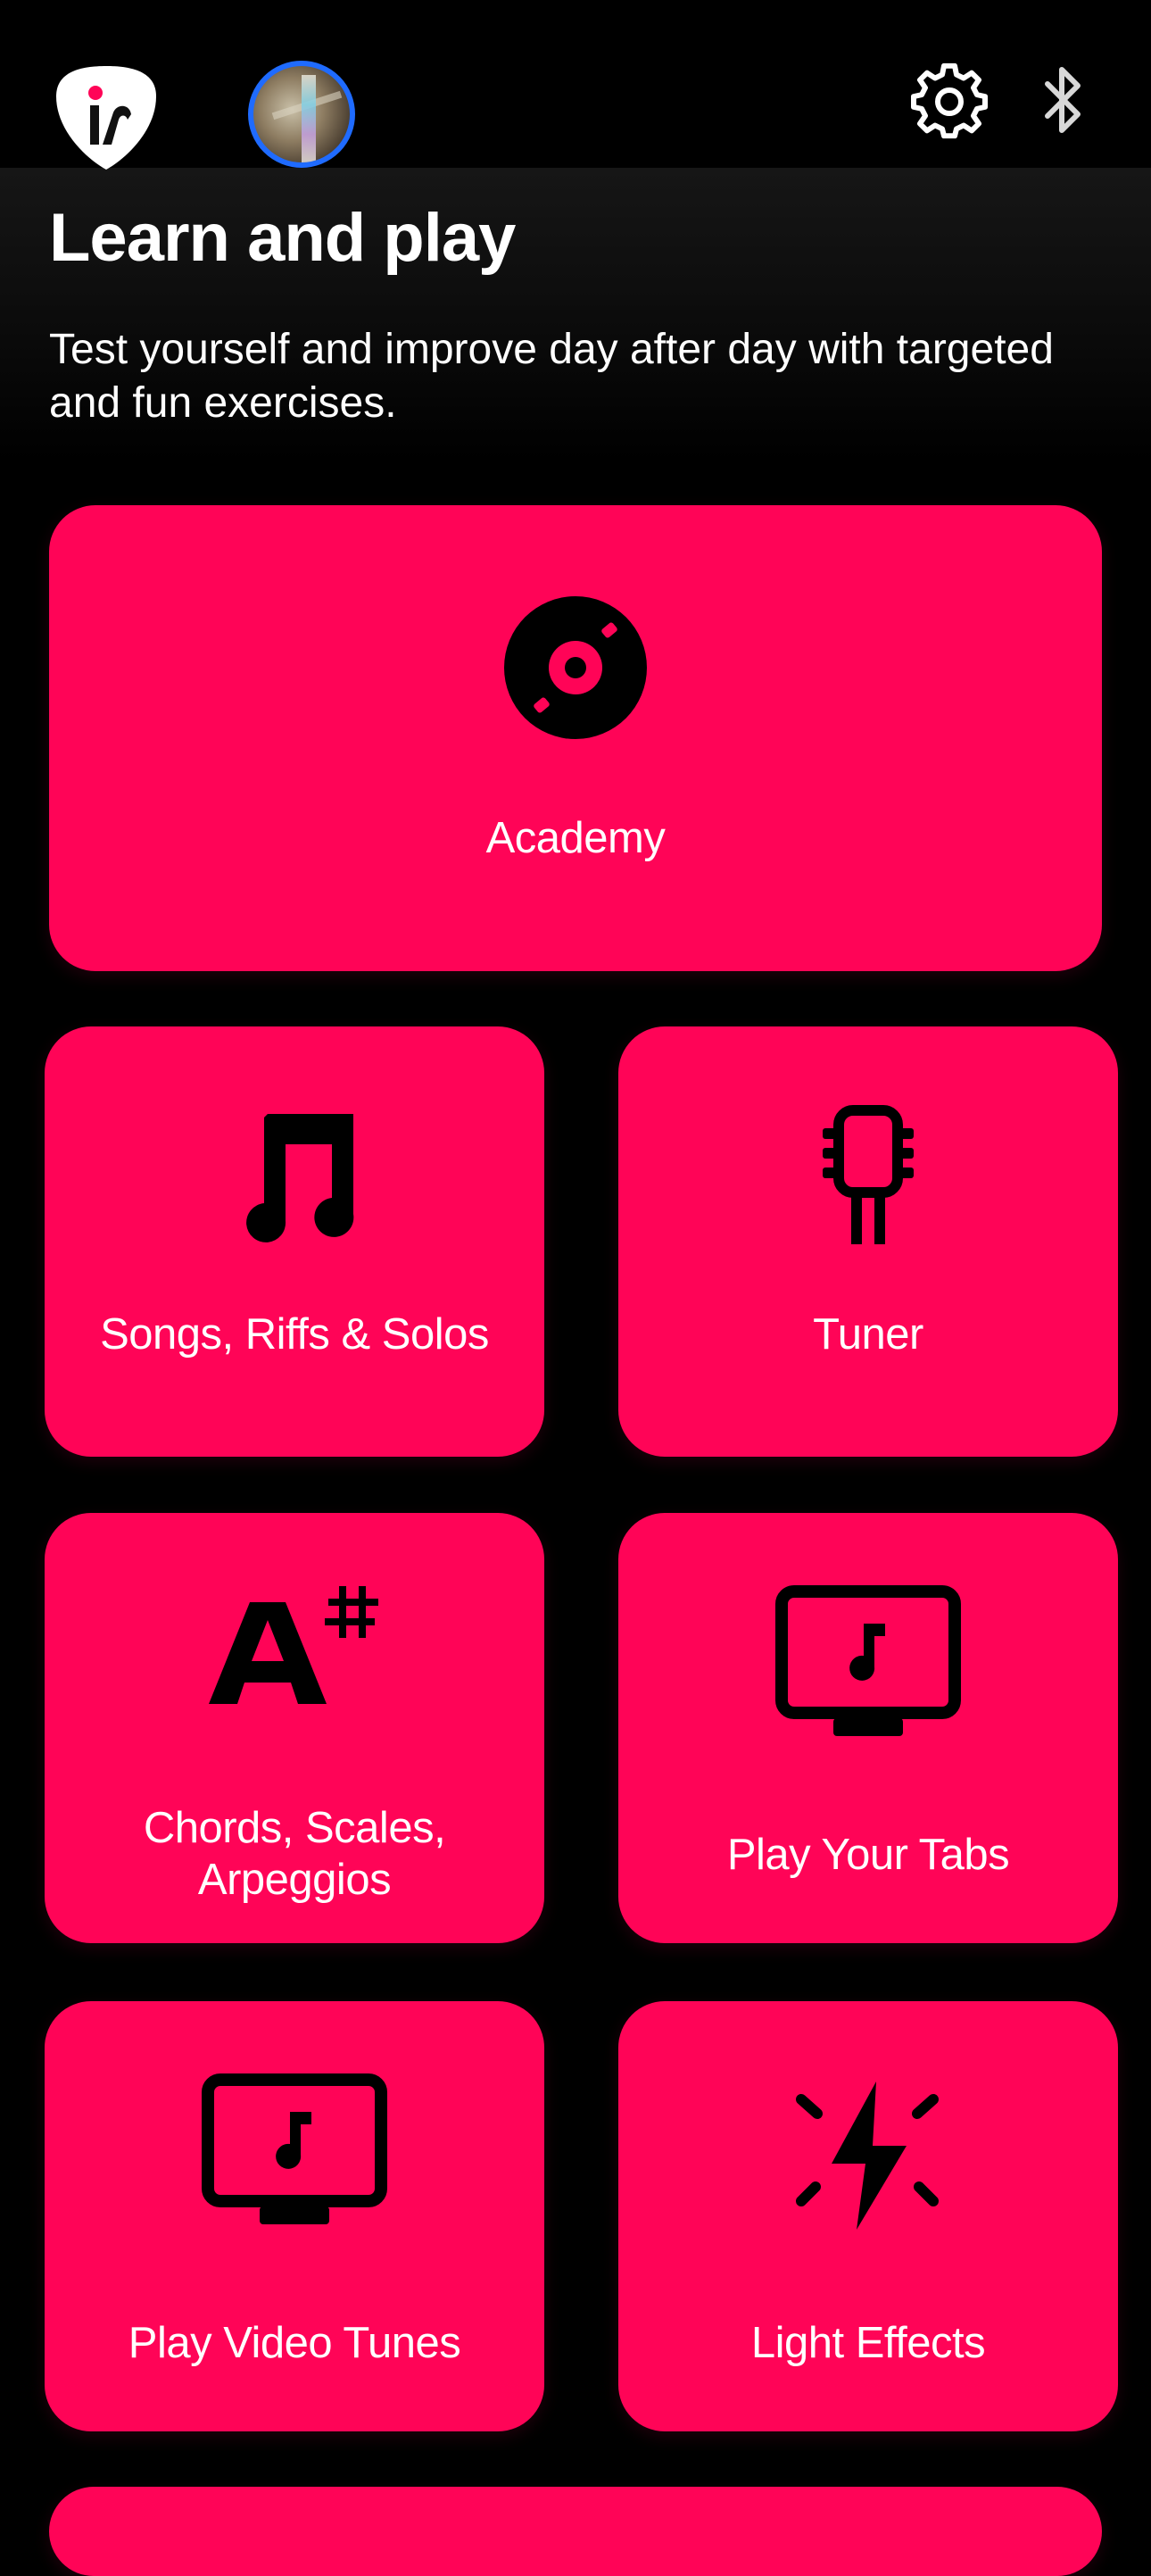 This screenshot has width=1151, height=2576. I want to click on play-video-tunes-label: Play Video Tunes, so click(294, 2343).